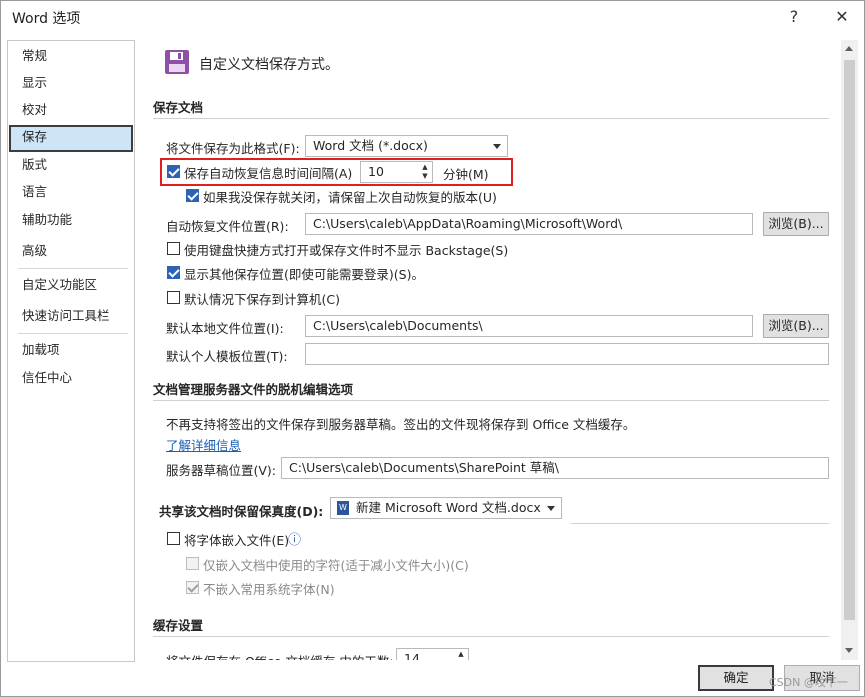 This screenshot has width=865, height=697. Describe the element at coordinates (178, 107) in the screenshot. I see `section-heading-save-docs: 保存文档` at that location.